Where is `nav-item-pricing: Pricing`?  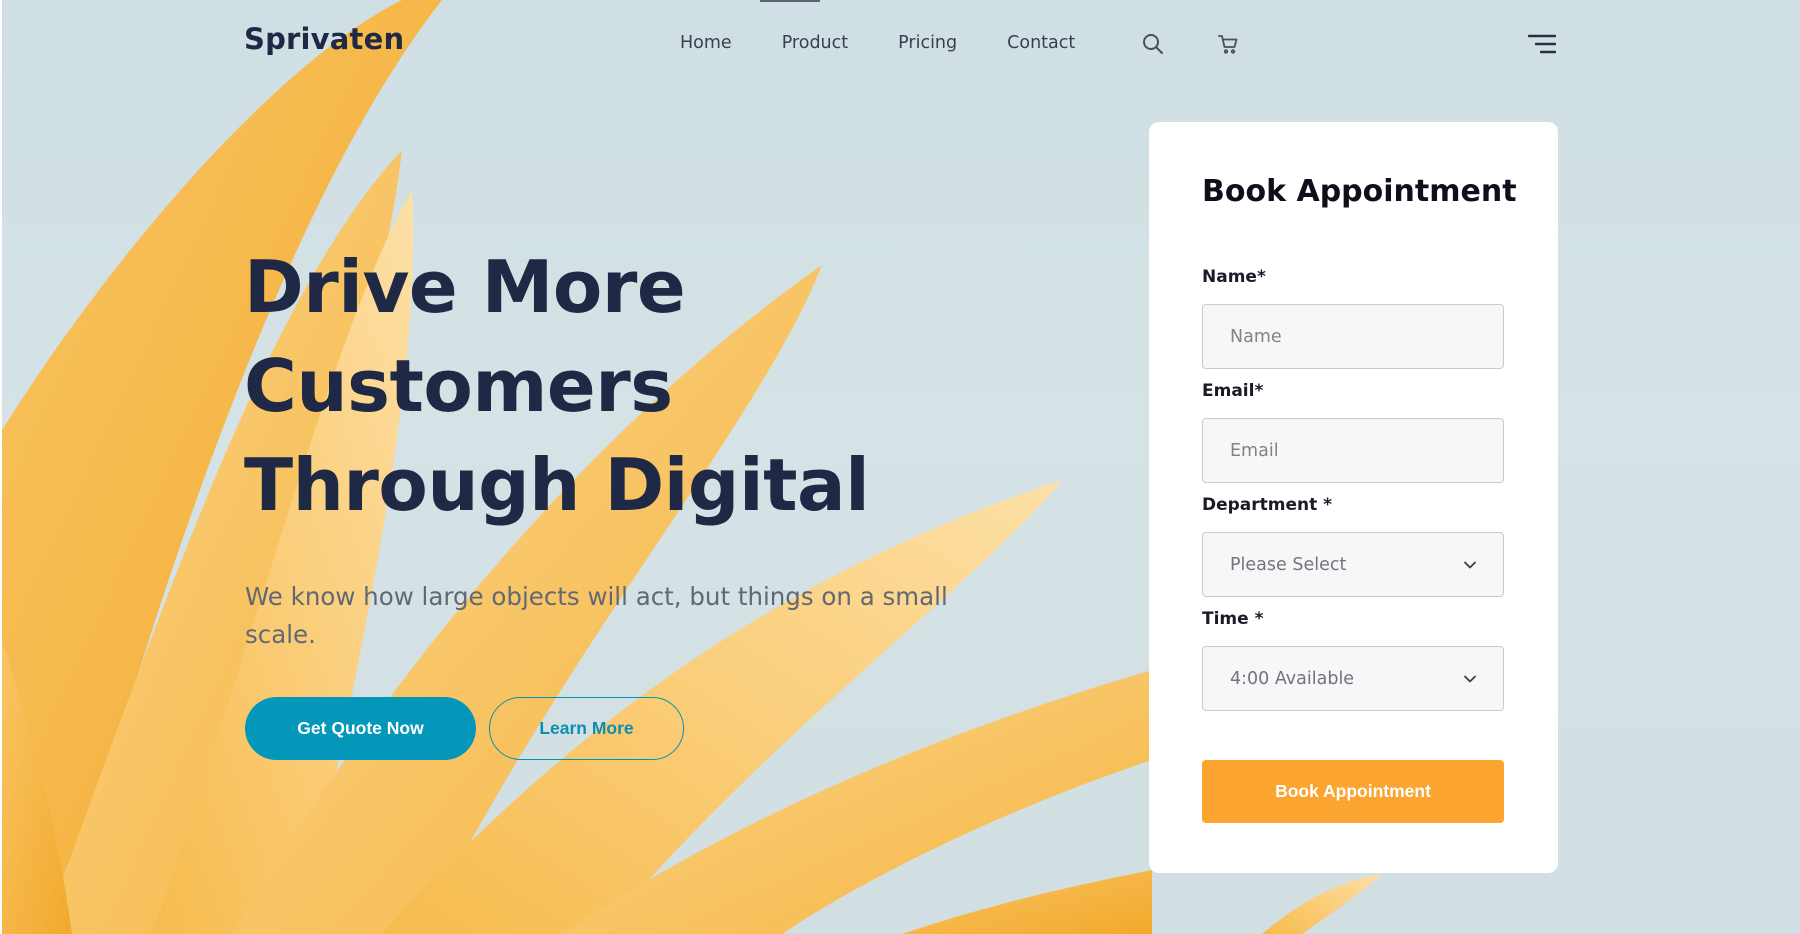
nav-item-pricing: Pricing is located at coordinates (927, 43).